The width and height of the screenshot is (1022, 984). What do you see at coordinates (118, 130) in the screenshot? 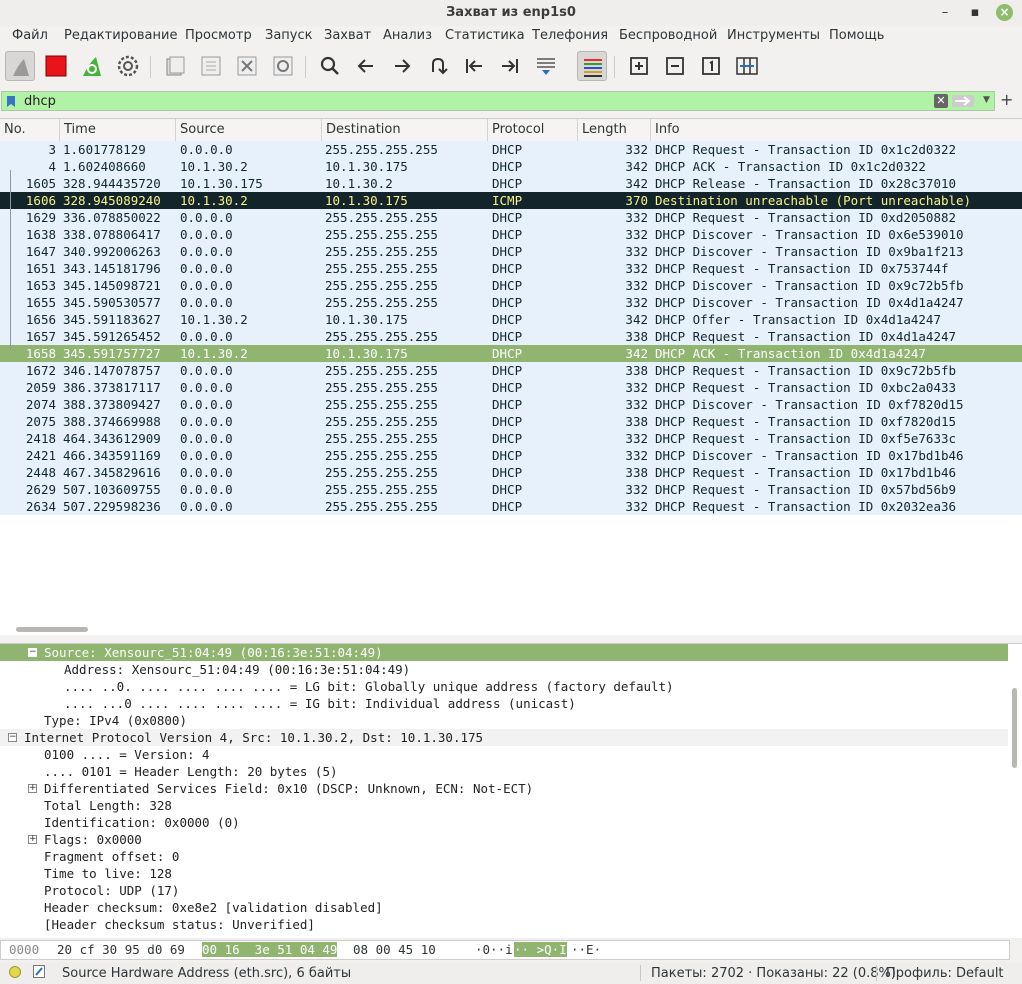
I see `column-header-time: Time` at bounding box center [118, 130].